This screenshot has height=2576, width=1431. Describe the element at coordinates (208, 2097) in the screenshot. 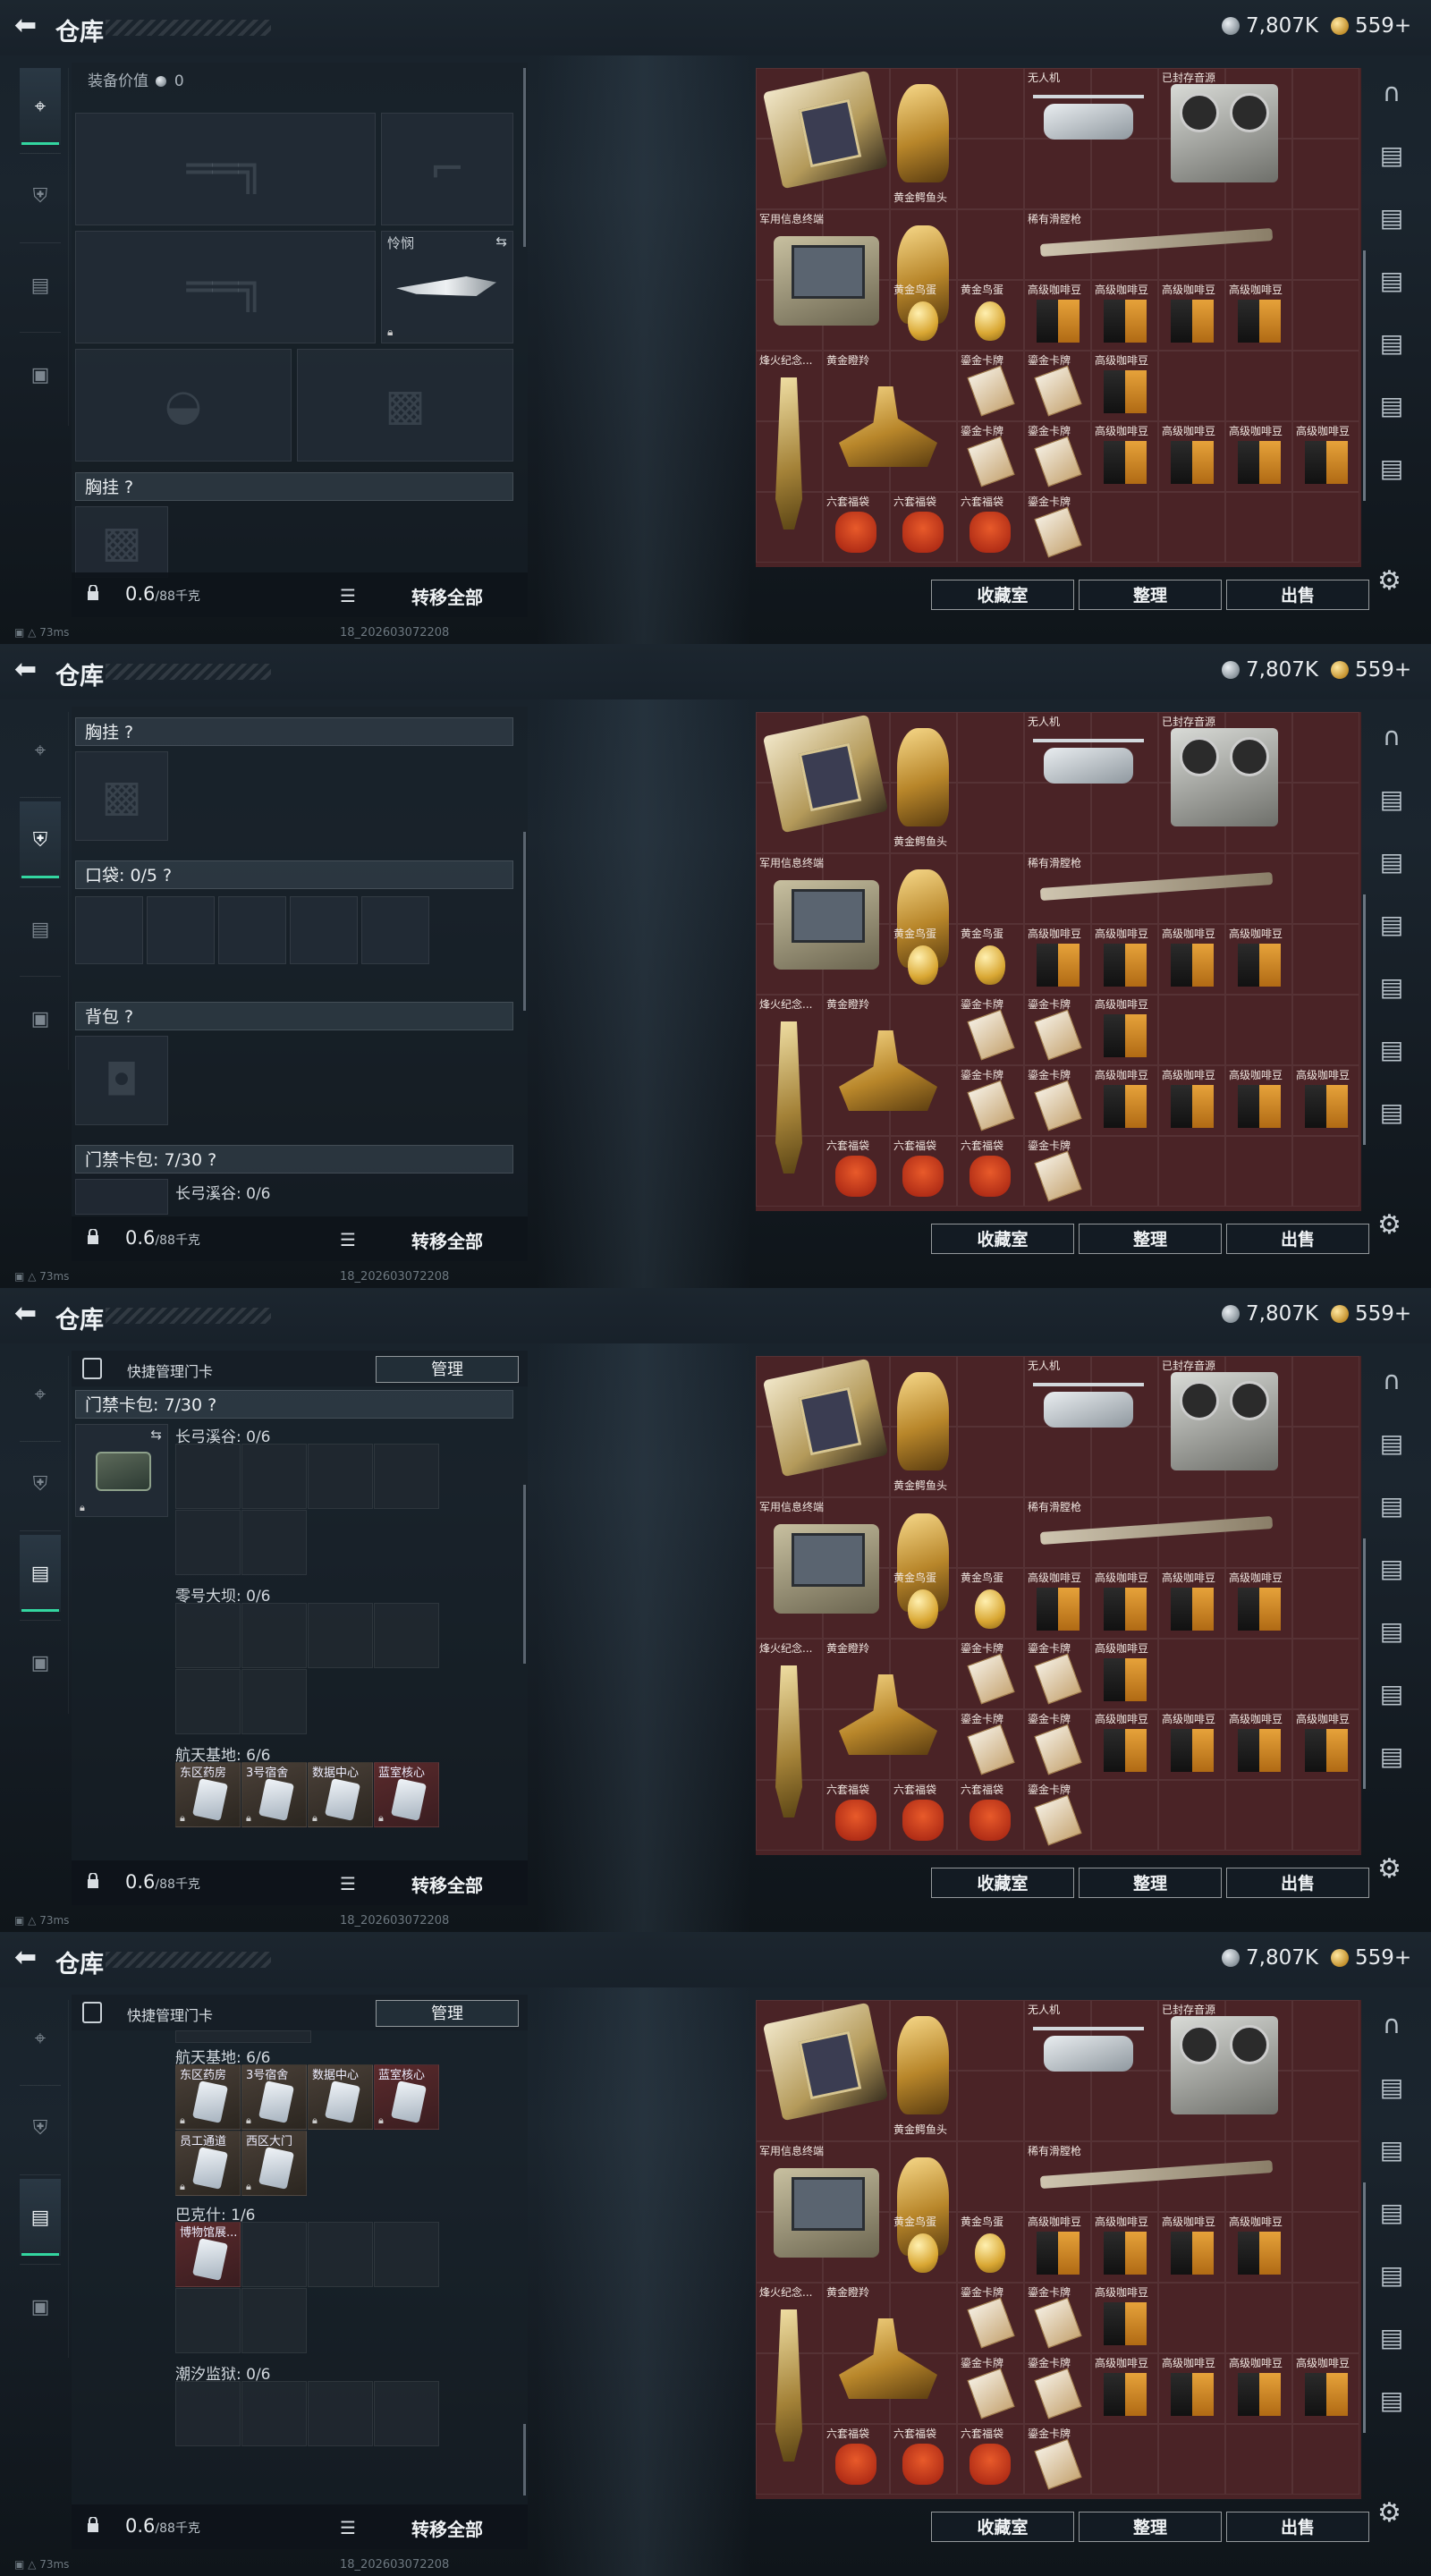

I see `keycard-item: 东区药房 🔒︎` at that location.